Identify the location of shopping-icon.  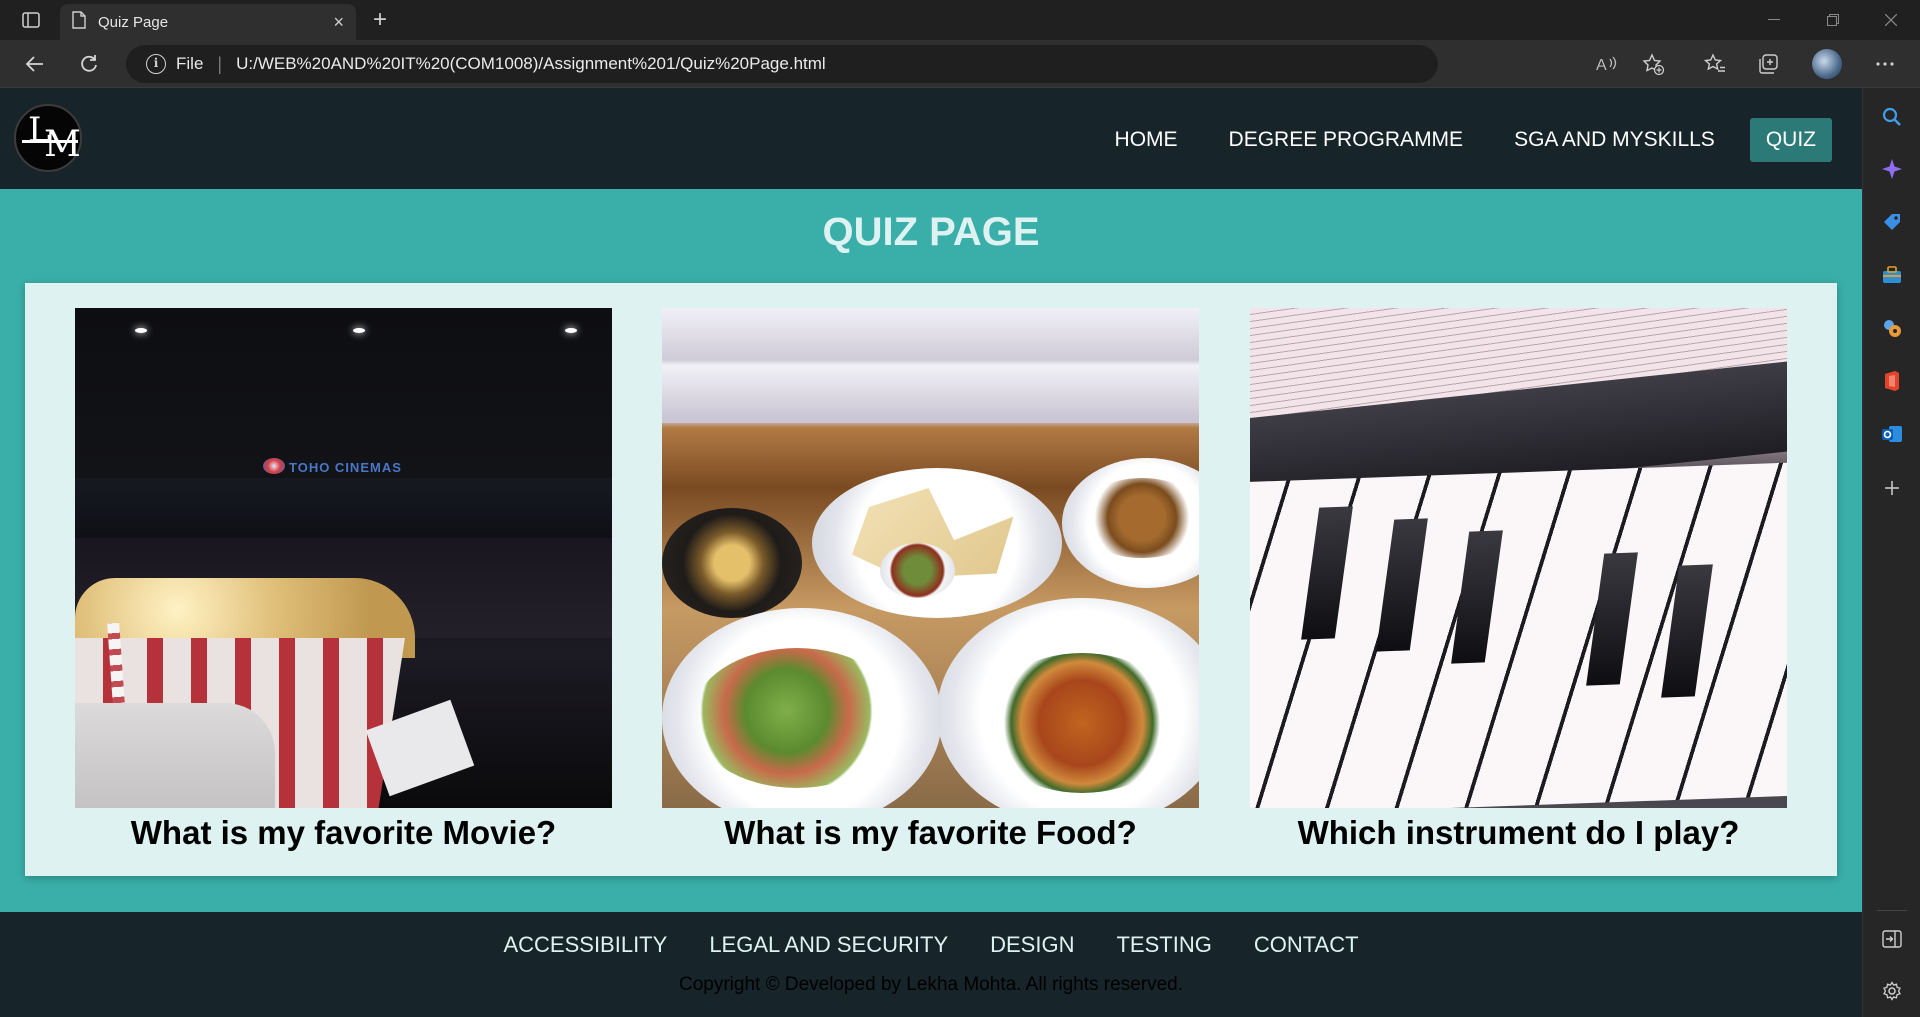
(1892, 222).